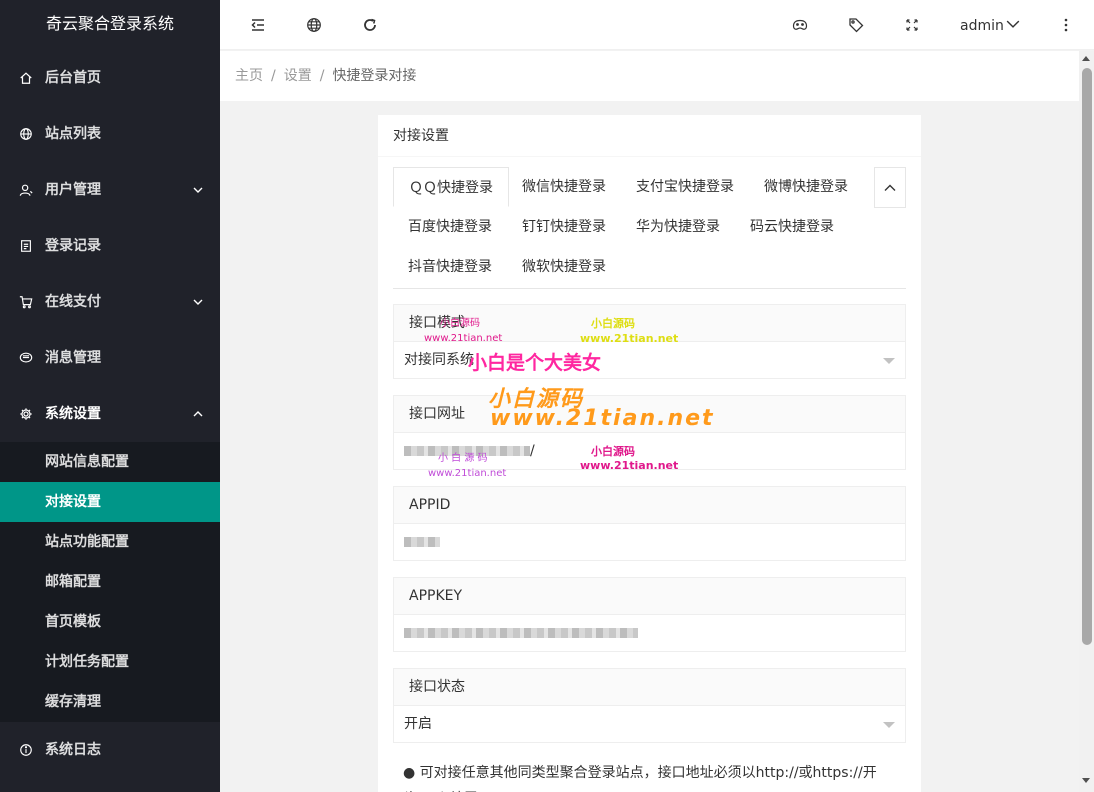 This screenshot has width=1094, height=792. Describe the element at coordinates (564, 267) in the screenshot. I see `tab-microsoft: 微软快捷登录` at that location.